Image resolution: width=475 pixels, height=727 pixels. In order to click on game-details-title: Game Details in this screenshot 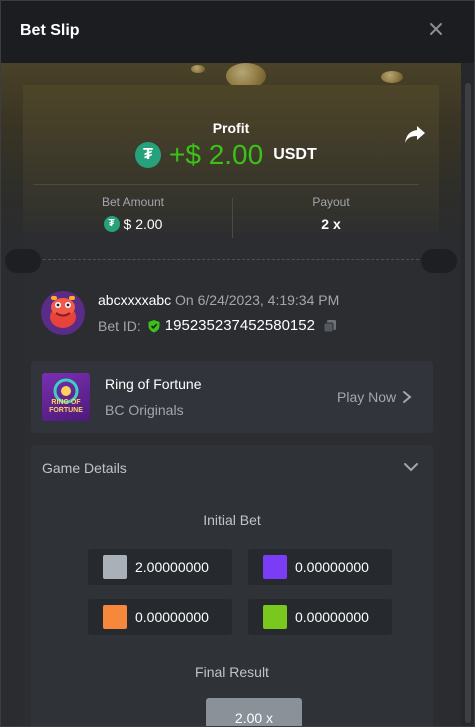, I will do `click(84, 468)`.